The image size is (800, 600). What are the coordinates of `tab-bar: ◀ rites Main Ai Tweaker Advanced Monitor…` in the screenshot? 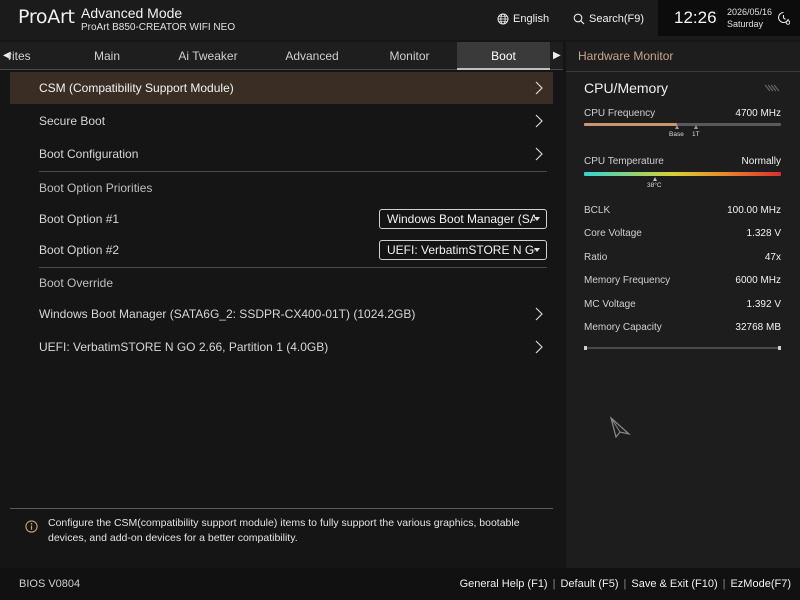 It's located at (281, 56).